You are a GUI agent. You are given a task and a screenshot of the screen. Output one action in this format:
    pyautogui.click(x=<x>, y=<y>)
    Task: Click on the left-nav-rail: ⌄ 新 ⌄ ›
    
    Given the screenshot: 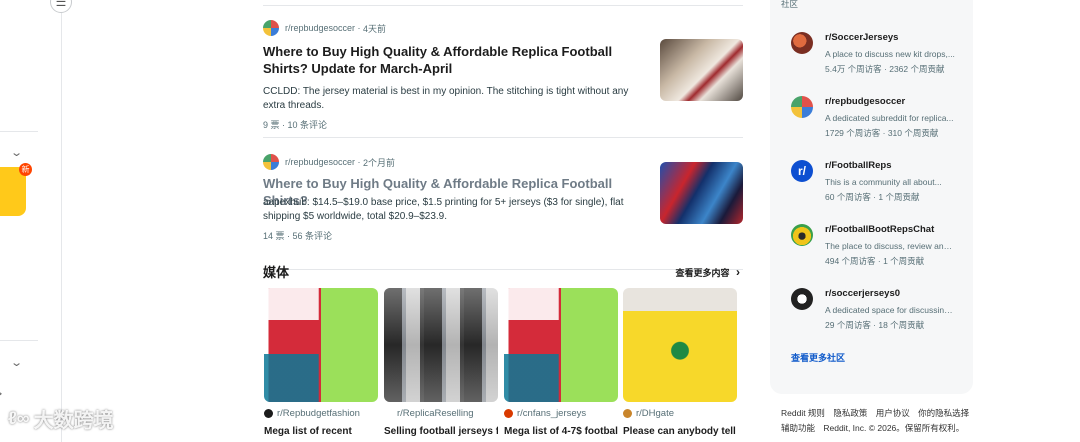 What is the action you would take?
    pyautogui.click(x=31, y=221)
    